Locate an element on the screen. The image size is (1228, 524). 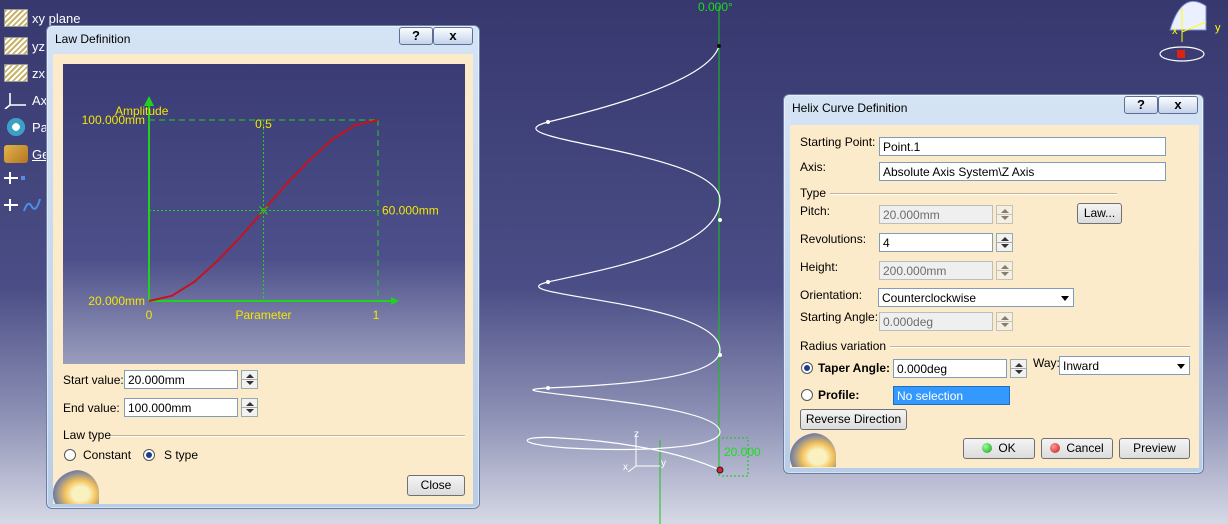
helix-curve is located at coordinates (623, 258).